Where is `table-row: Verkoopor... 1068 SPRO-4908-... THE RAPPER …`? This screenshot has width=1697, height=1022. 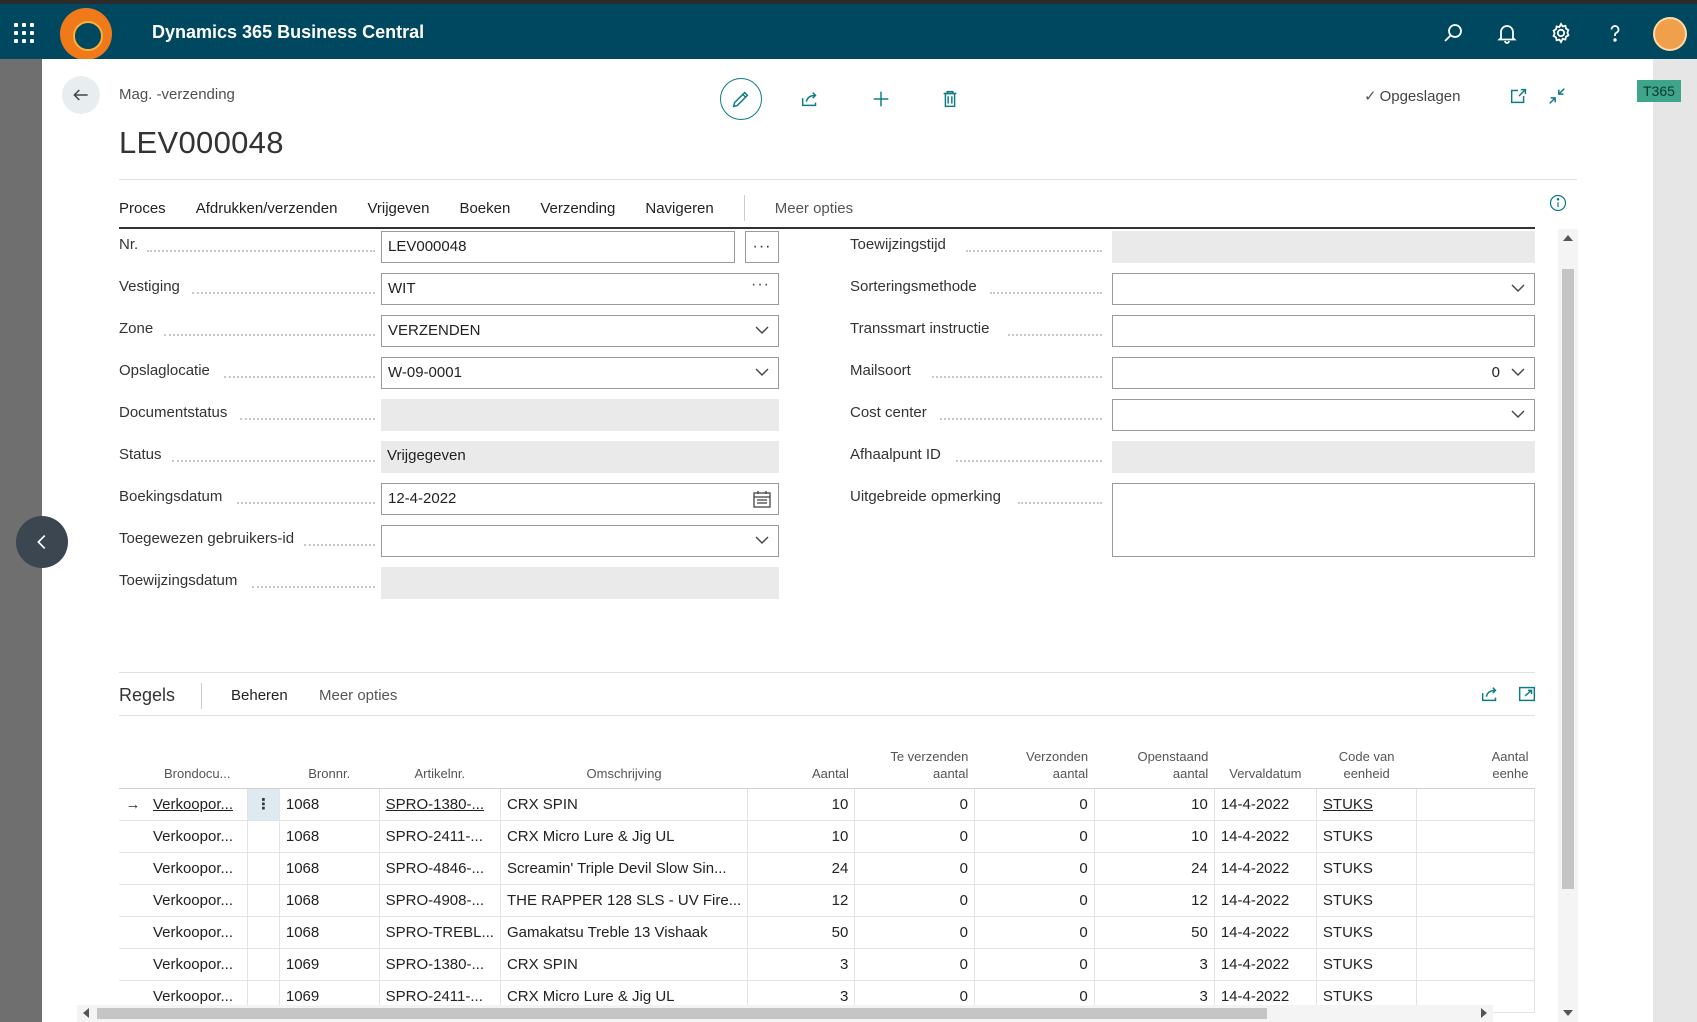 table-row: Verkoopor... 1068 SPRO-4908-... THE RAPPER … is located at coordinates (827, 900).